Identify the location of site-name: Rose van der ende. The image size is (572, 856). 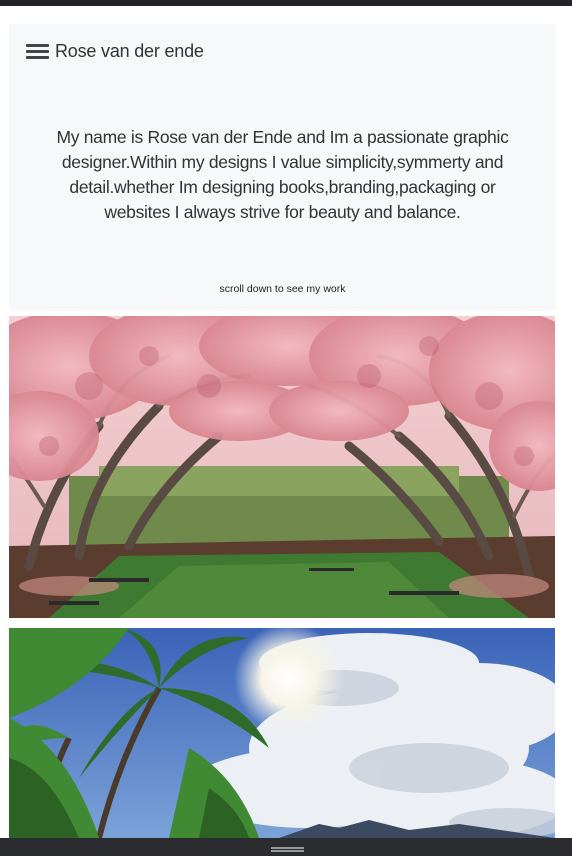
(129, 51).